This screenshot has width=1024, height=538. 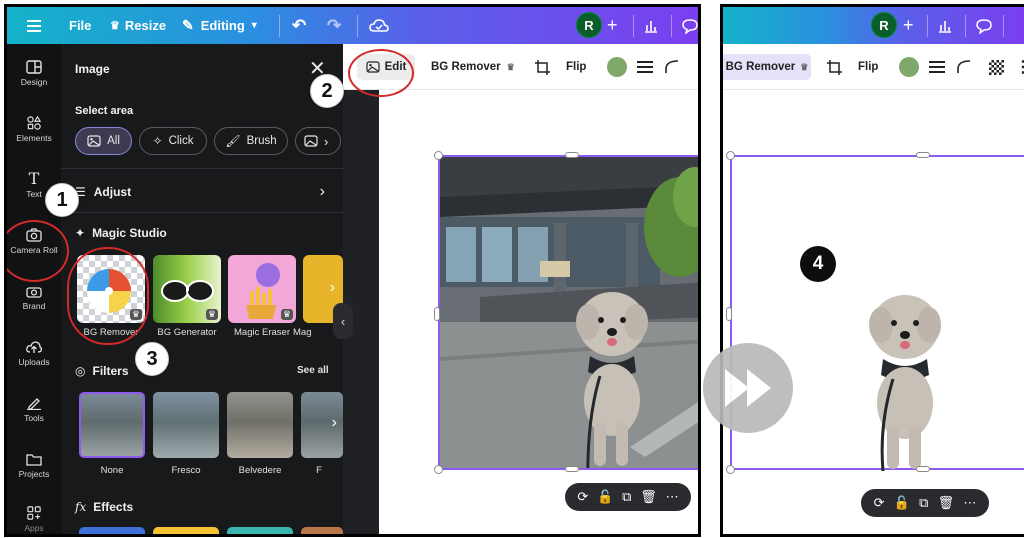 I want to click on folder-icon, so click(x=34, y=460).